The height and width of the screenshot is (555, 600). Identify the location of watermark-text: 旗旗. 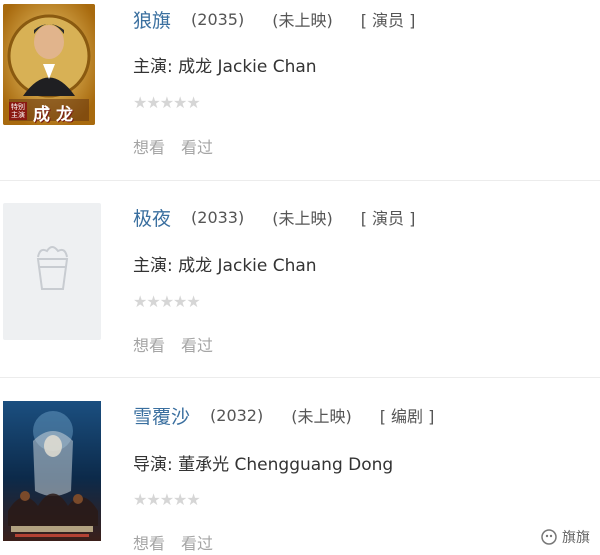
(576, 538).